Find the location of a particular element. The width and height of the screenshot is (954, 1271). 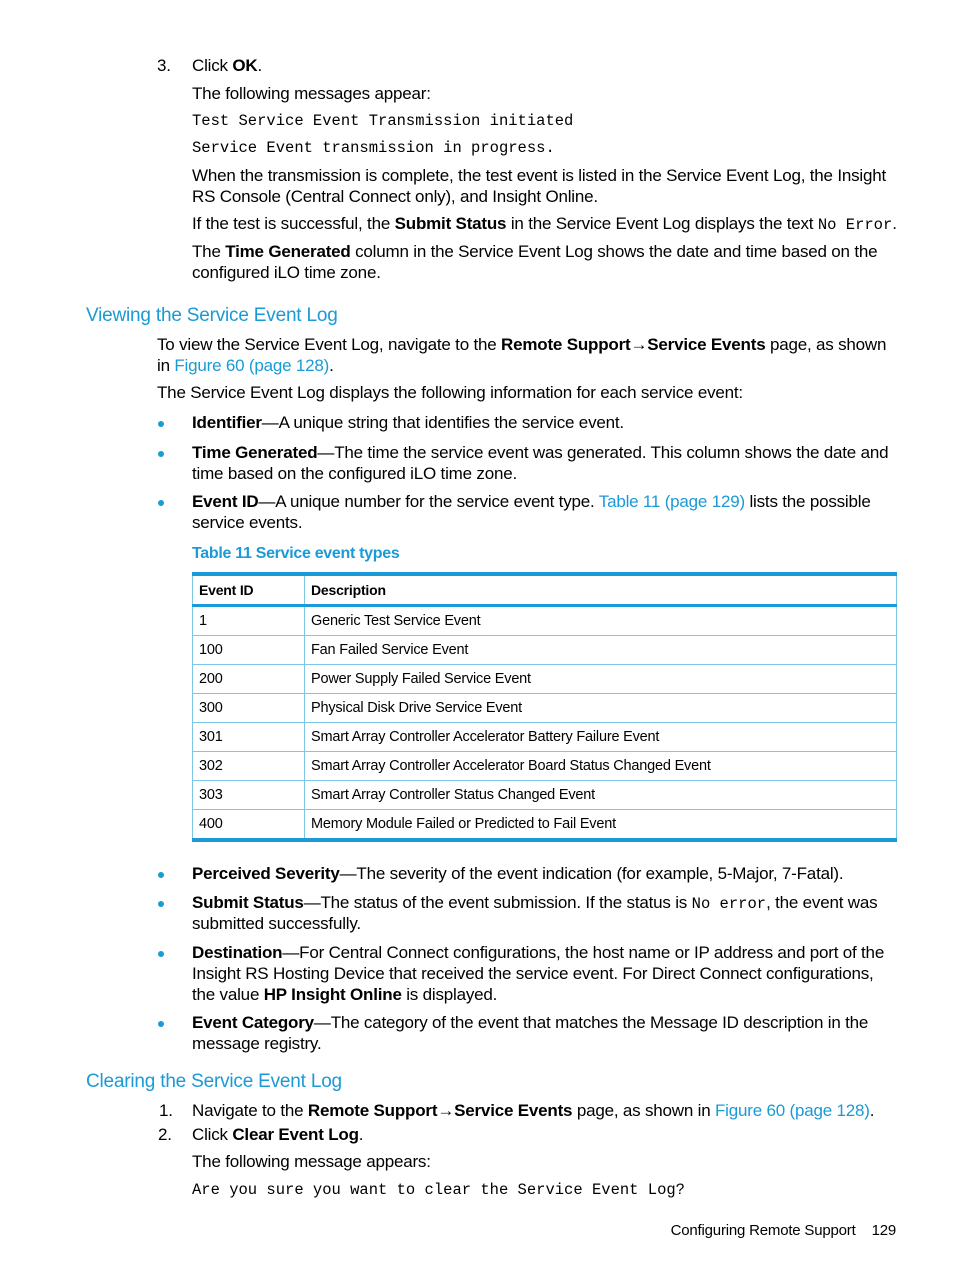

list-item-continuation: service events. is located at coordinates (247, 522).